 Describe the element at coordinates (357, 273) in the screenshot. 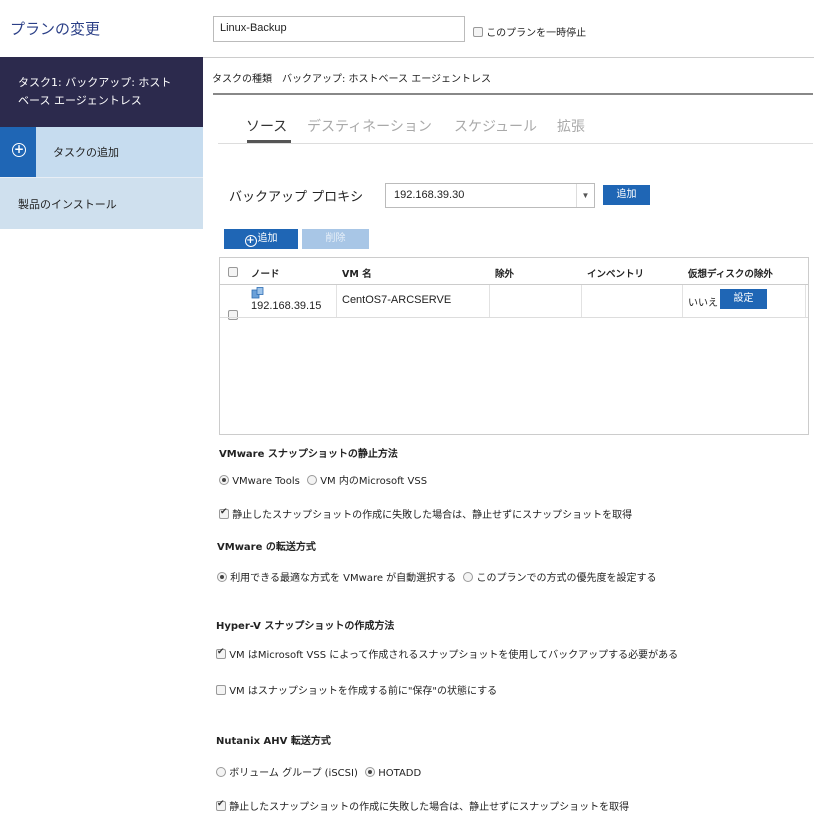

I see `column-header-vm-name: VM 名` at that location.